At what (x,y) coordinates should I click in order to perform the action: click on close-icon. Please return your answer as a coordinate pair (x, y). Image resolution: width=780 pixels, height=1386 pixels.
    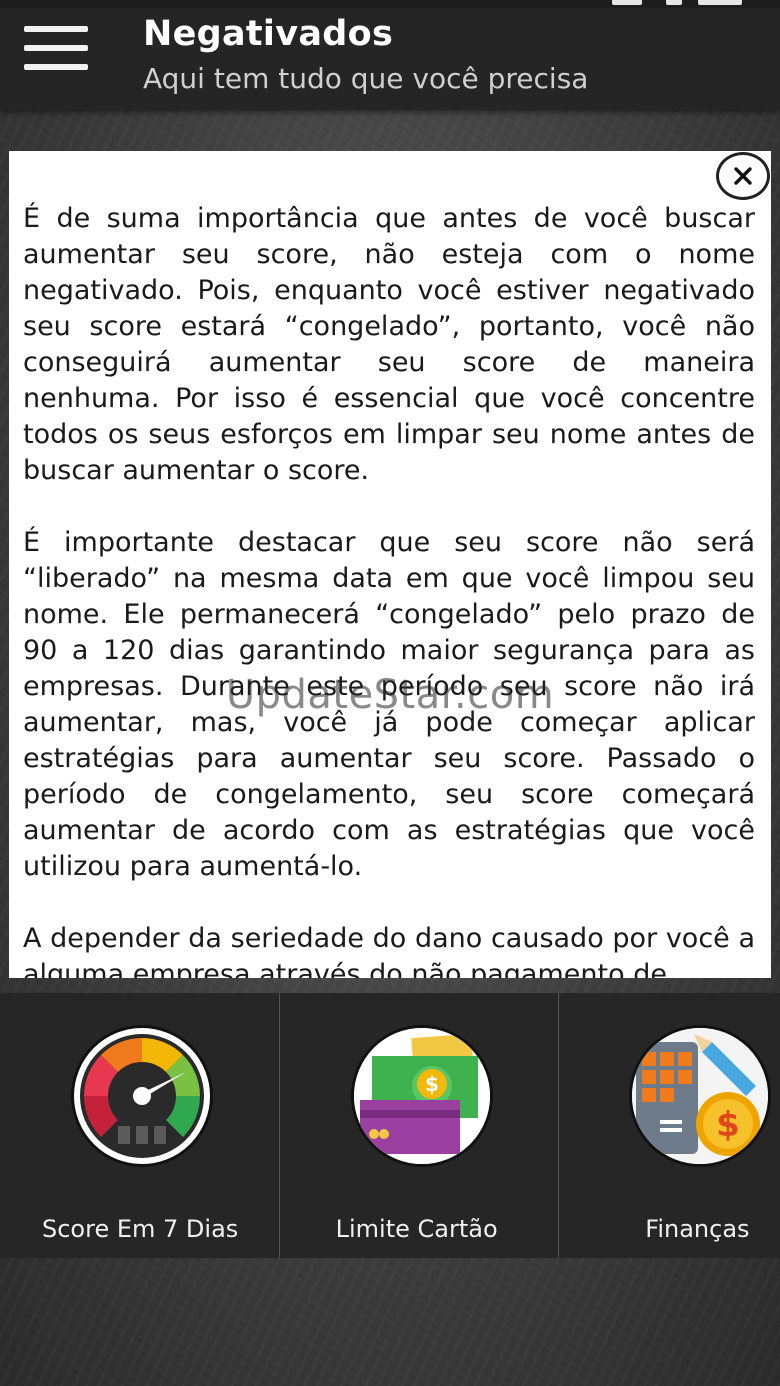
    Looking at the image, I should click on (743, 176).